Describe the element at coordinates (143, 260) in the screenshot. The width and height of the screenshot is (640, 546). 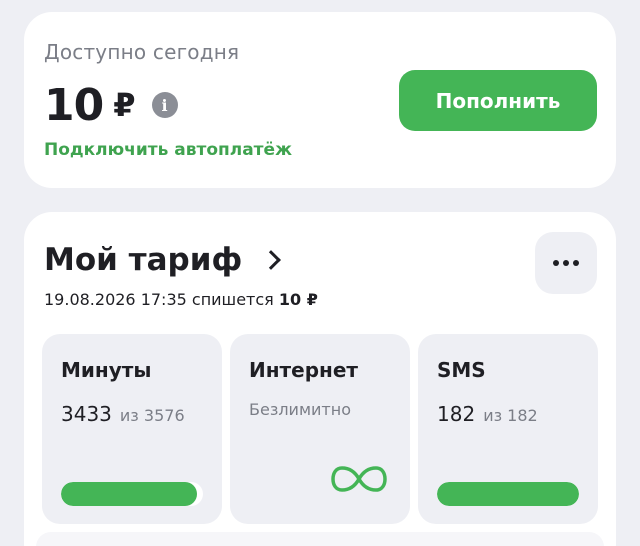
I see `tariff-title: Мой тариф` at that location.